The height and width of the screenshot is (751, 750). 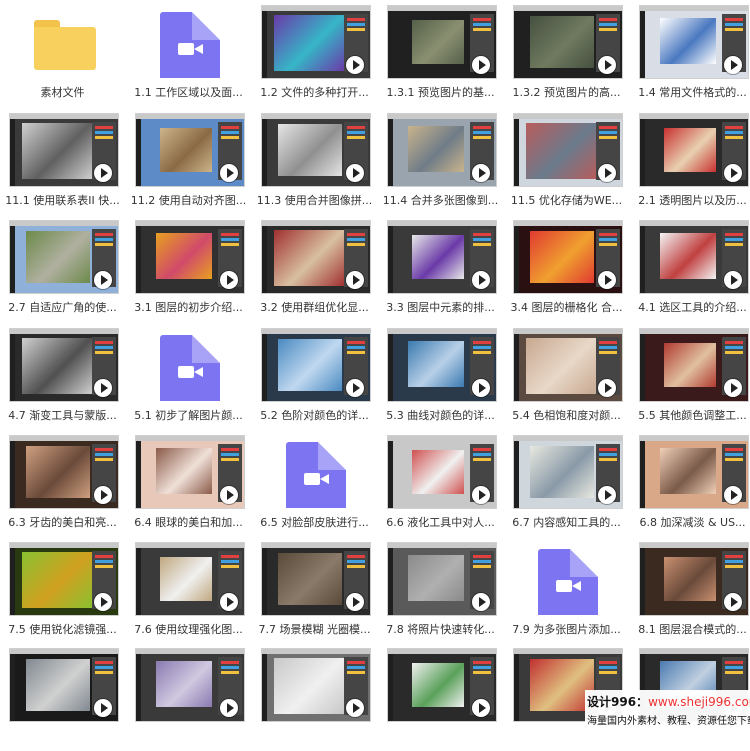 What do you see at coordinates (62, 92) in the screenshot?
I see `grid-item-label: 素材文件` at bounding box center [62, 92].